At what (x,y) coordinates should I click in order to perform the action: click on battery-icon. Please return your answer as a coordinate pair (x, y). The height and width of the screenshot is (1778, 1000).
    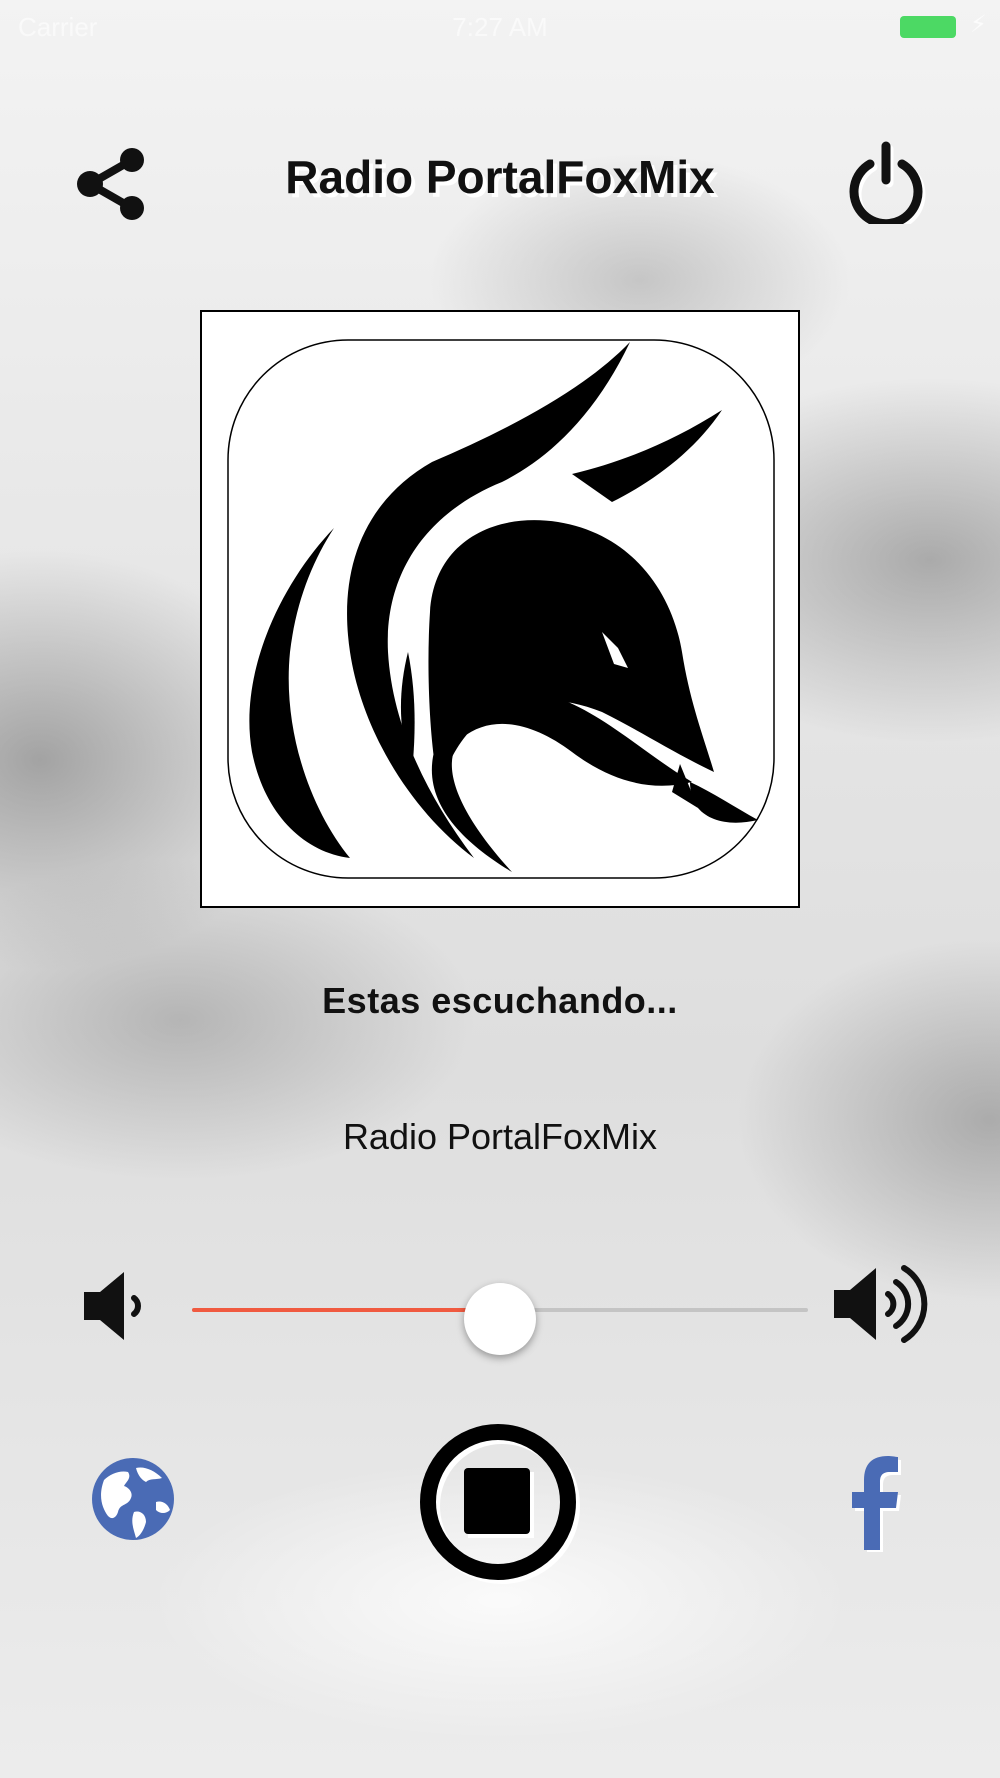
    Looking at the image, I should click on (928, 27).